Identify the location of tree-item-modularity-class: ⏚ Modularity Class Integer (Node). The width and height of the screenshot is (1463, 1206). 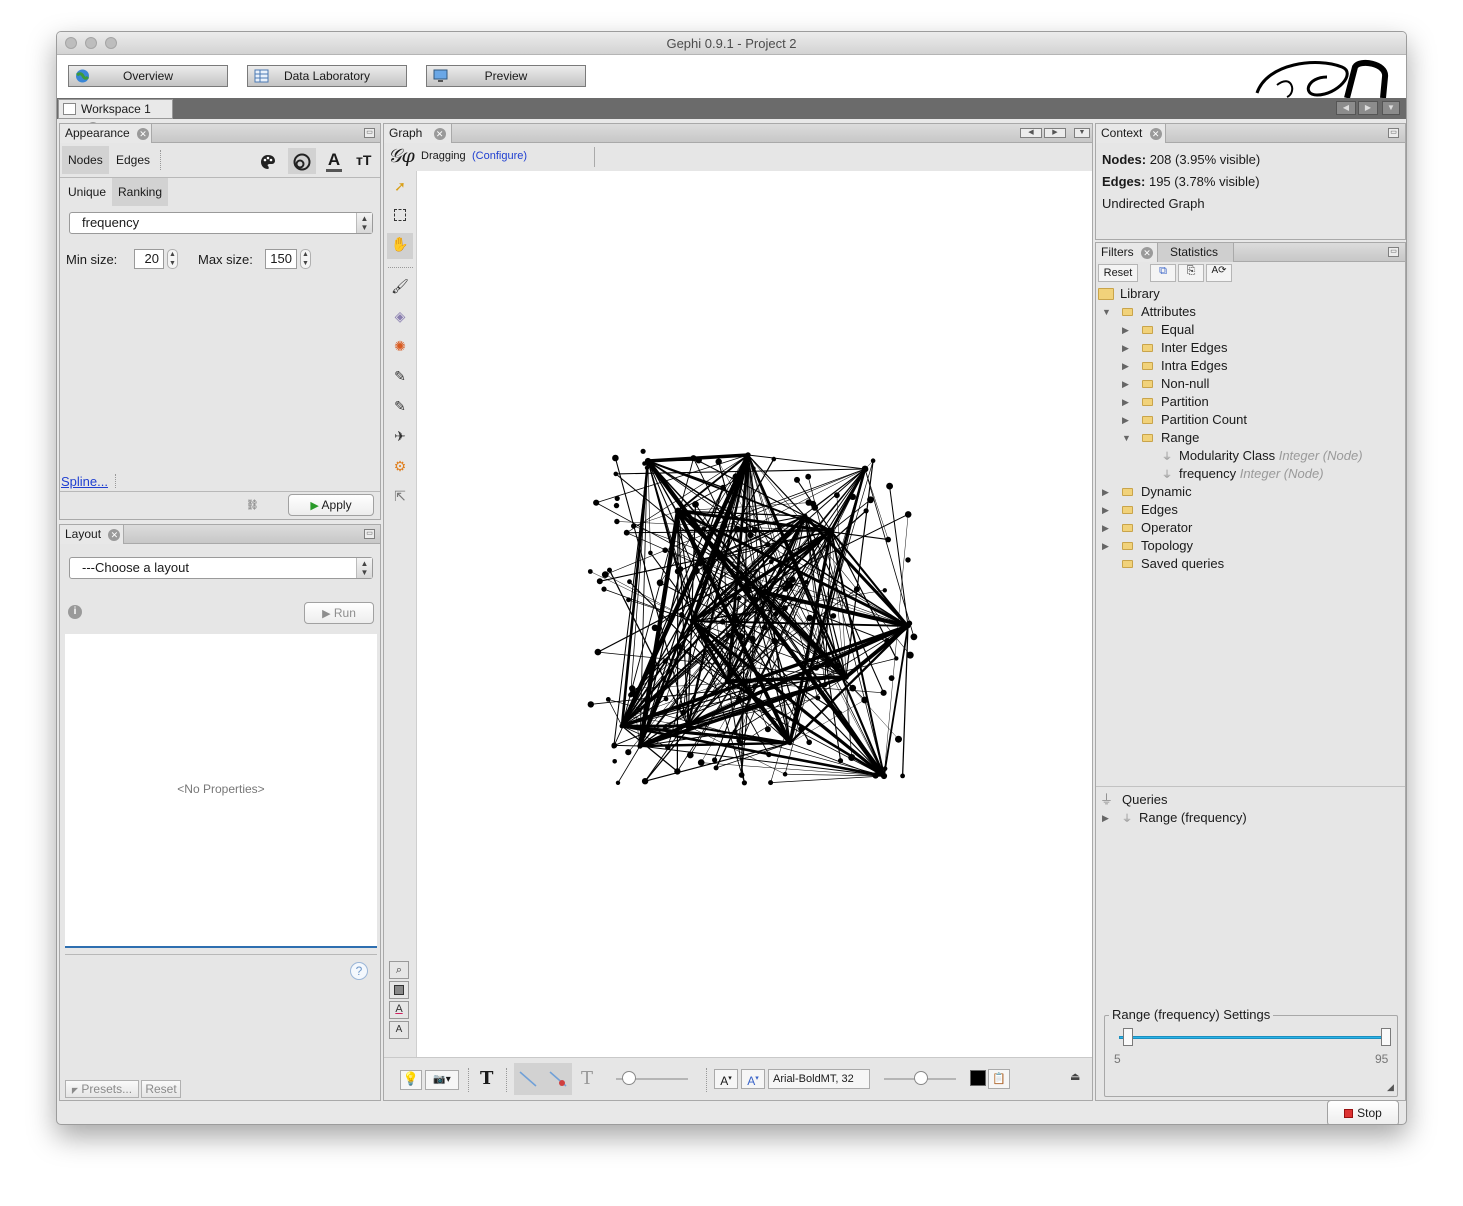
(1262, 456).